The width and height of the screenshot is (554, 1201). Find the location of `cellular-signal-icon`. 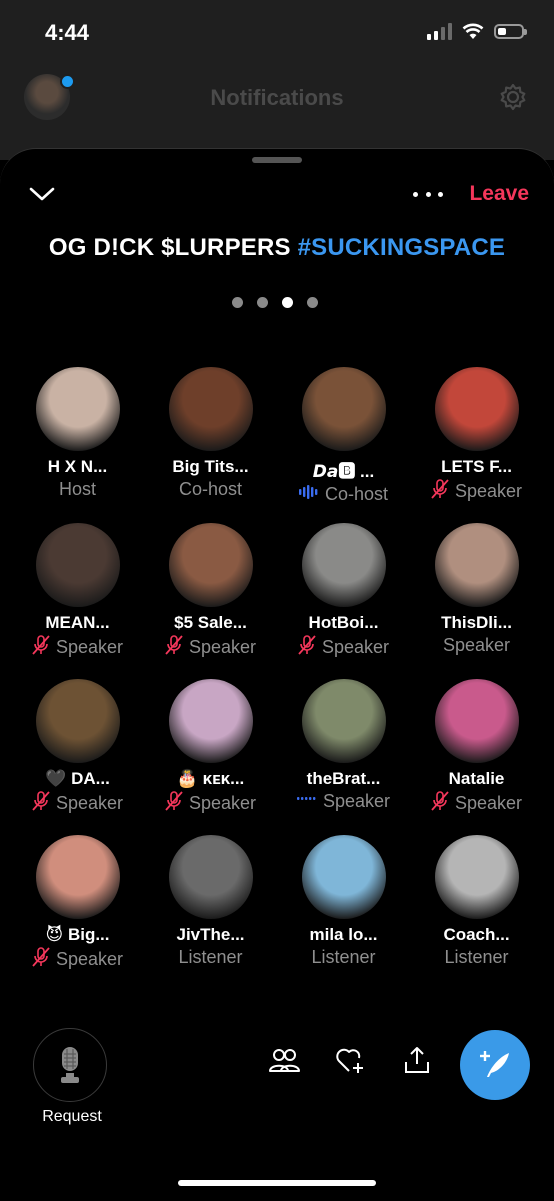

cellular-signal-icon is located at coordinates (439, 31).